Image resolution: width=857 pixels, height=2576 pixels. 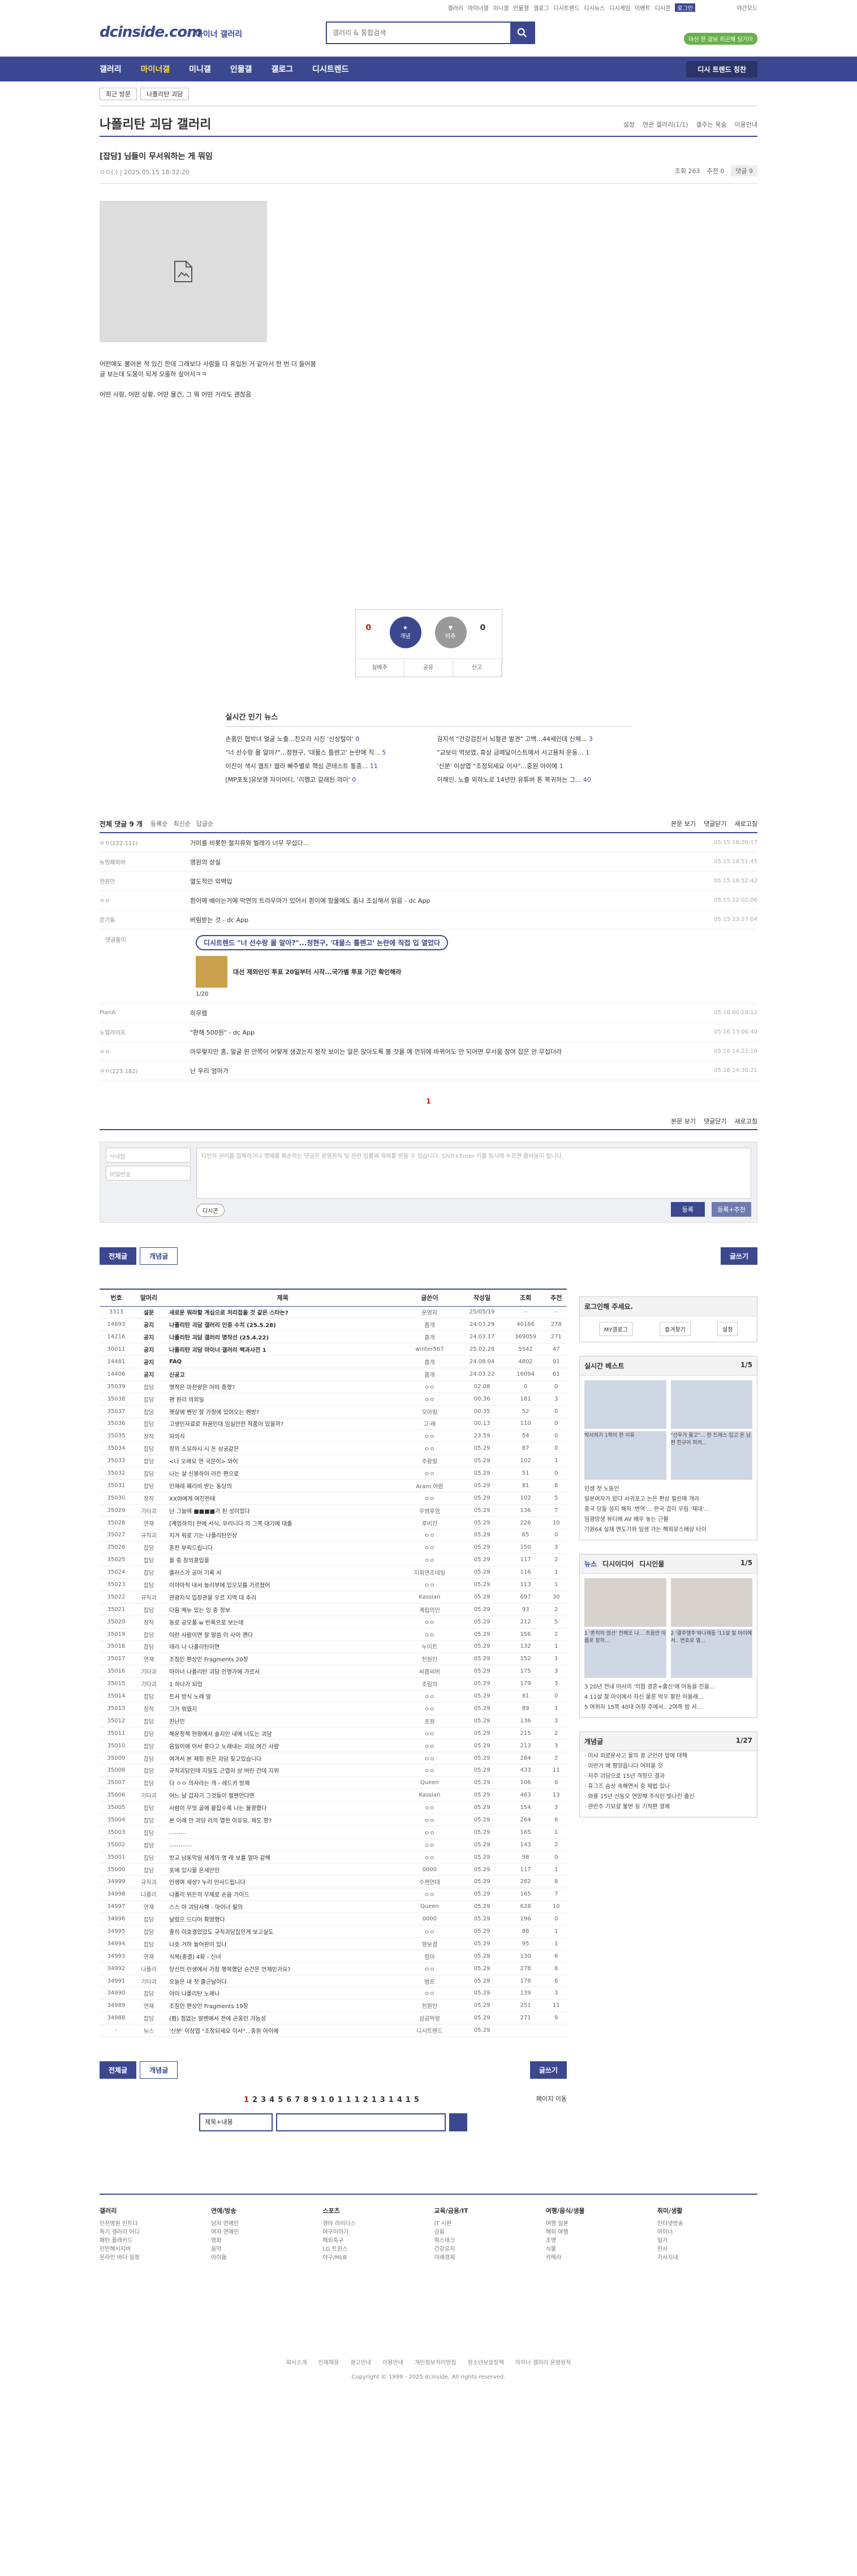 What do you see at coordinates (668, 1489) in the screenshot?
I see `best-list-item: 인생 첫 노동인` at bounding box center [668, 1489].